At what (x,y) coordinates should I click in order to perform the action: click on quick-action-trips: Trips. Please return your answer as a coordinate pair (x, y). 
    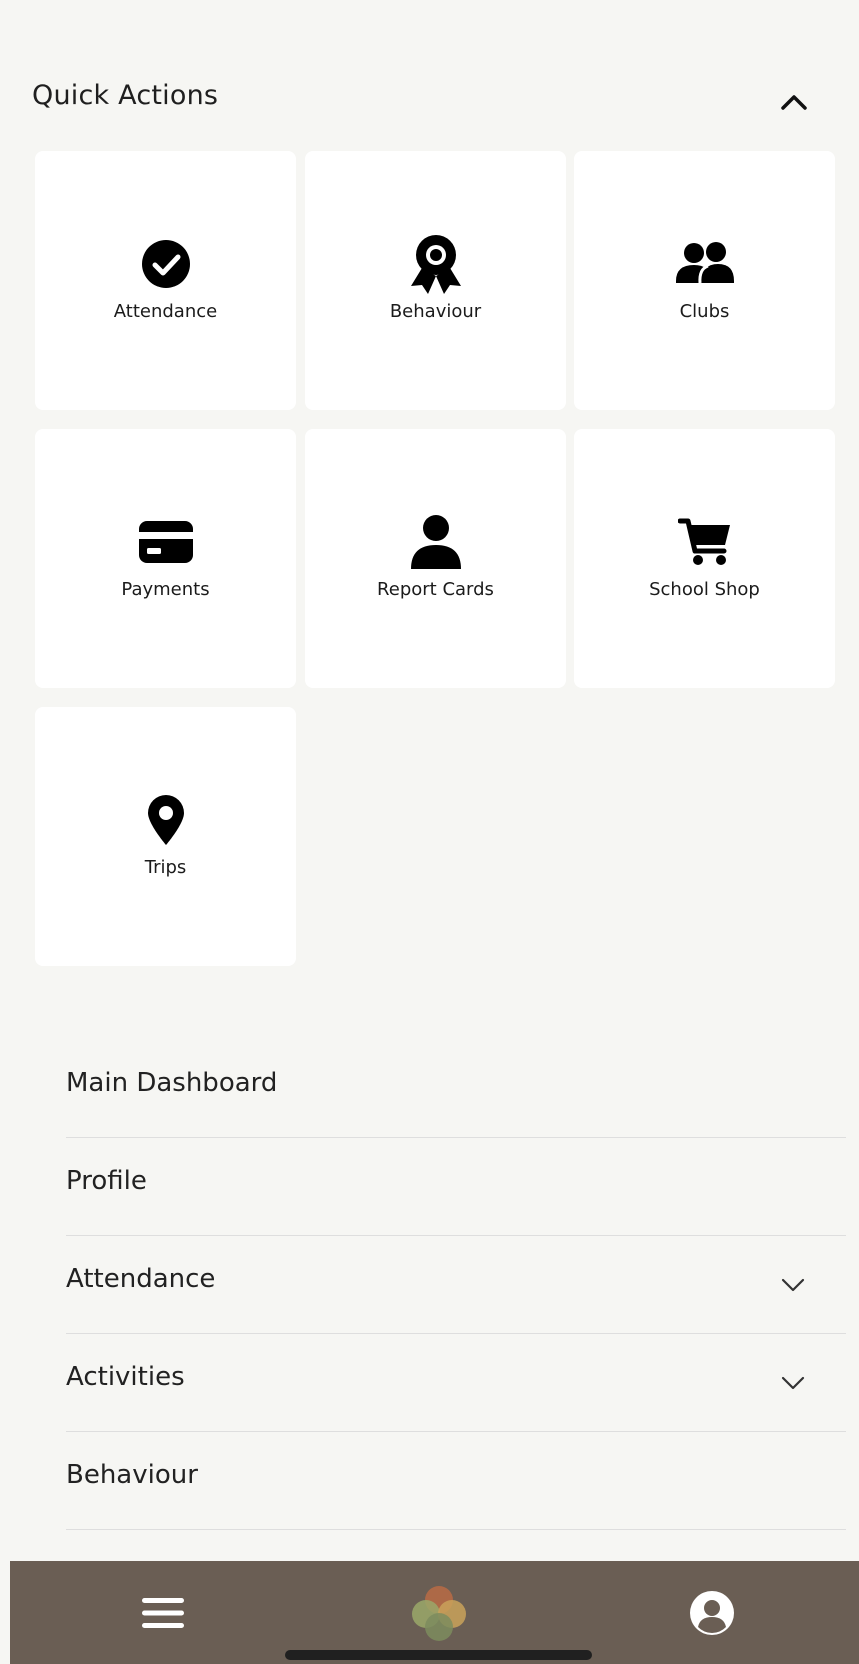
    Looking at the image, I should click on (165, 836).